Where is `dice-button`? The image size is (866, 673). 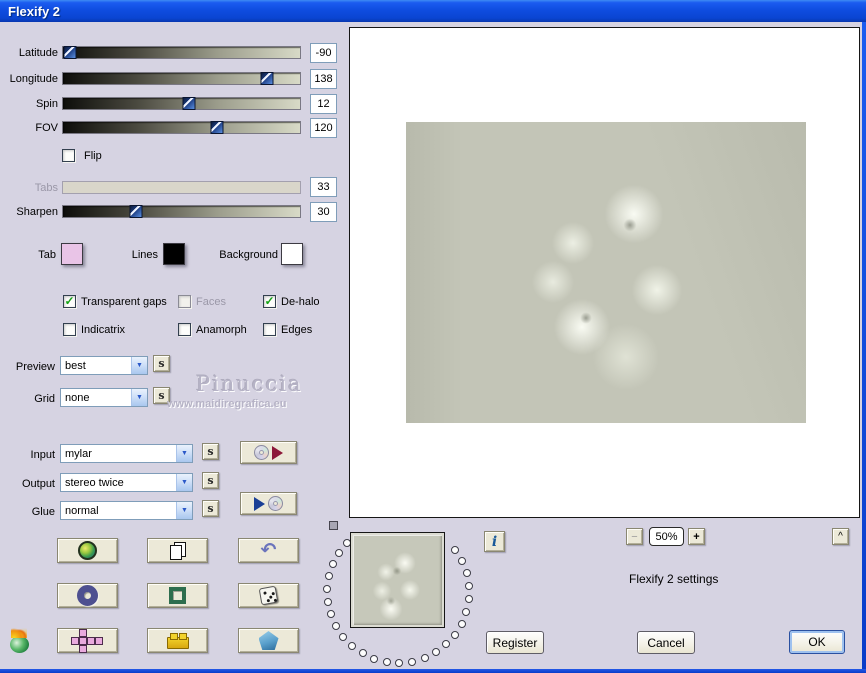 dice-button is located at coordinates (268, 595).